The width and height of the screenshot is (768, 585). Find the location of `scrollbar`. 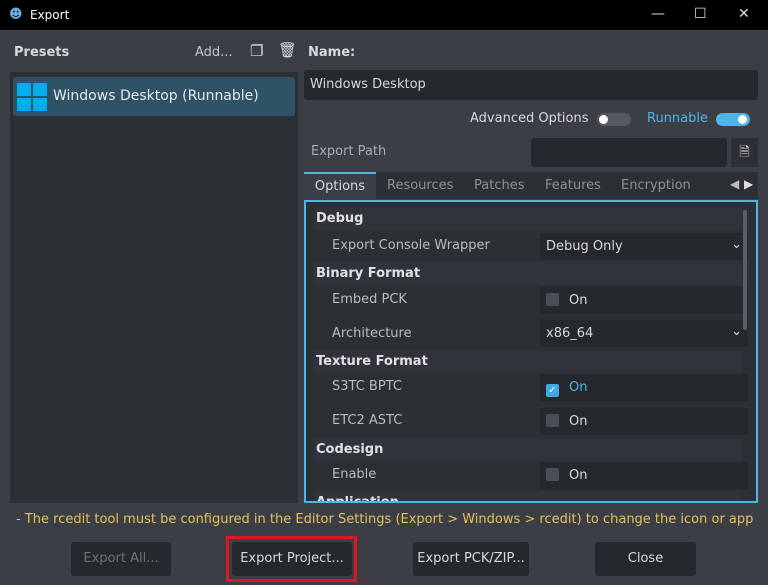

scrollbar is located at coordinates (745, 270).